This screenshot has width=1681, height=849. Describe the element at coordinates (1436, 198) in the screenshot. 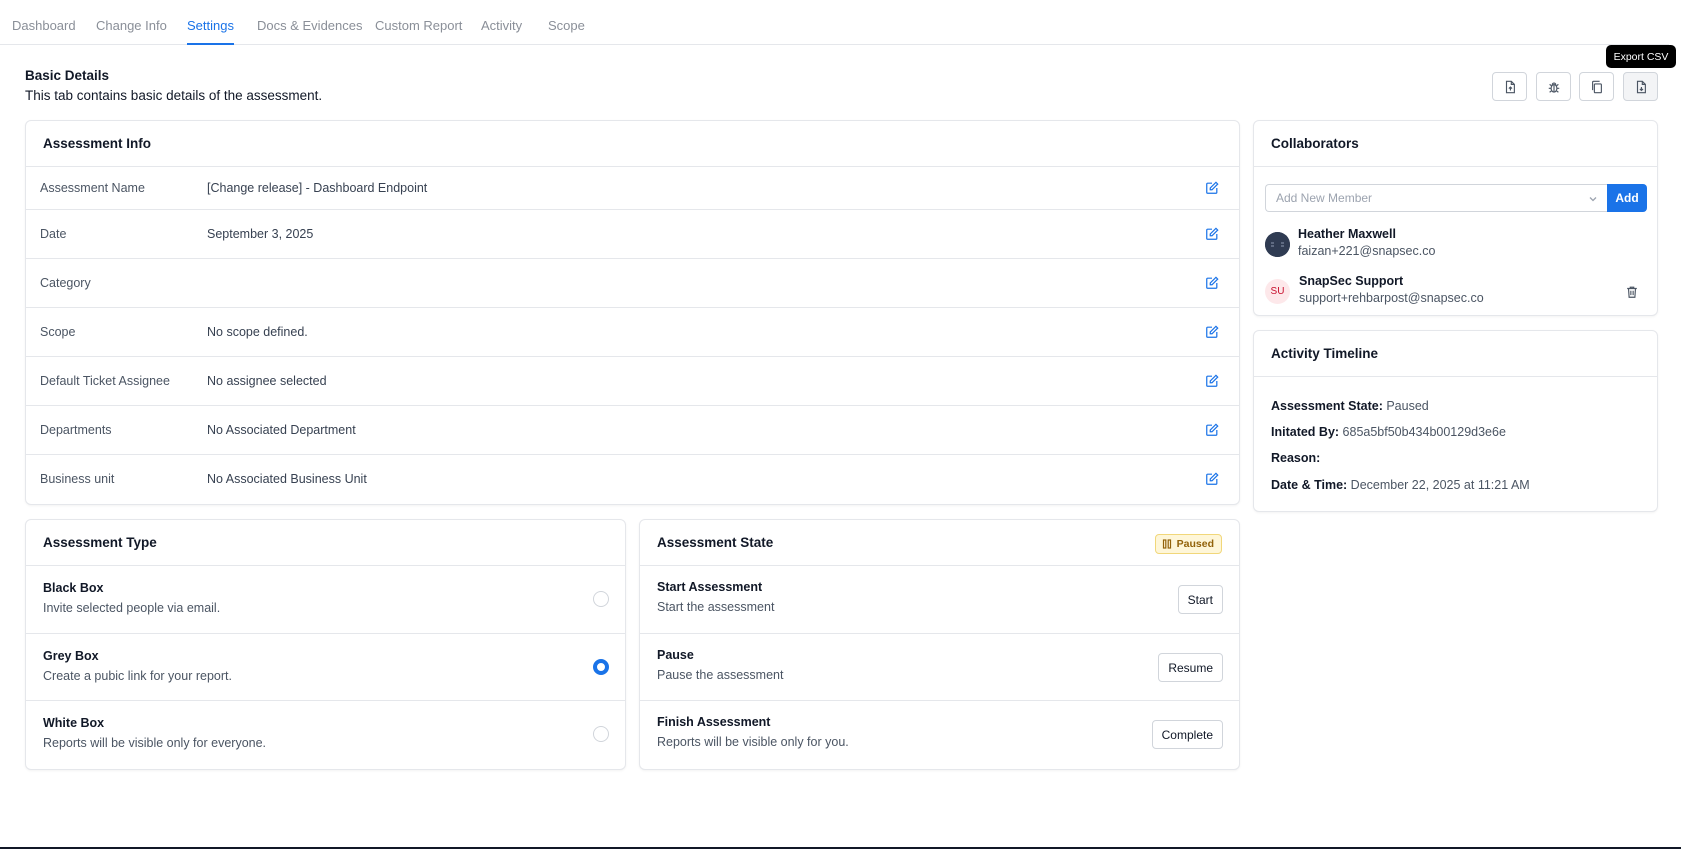

I see `add-member-select: Add New Member` at that location.